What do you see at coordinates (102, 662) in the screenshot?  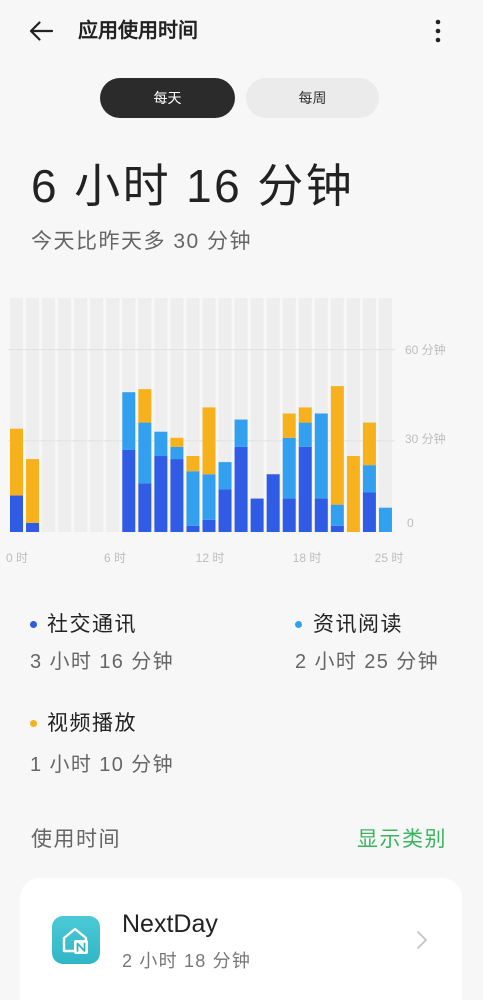 I see `legend-duration-social: 3 小时 16 分钟` at bounding box center [102, 662].